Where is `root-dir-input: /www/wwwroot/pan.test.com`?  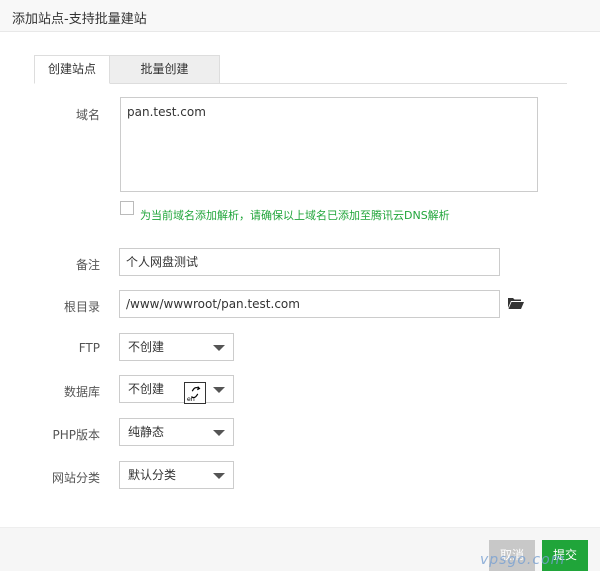 root-dir-input: /www/wwwroot/pan.test.com is located at coordinates (309, 304).